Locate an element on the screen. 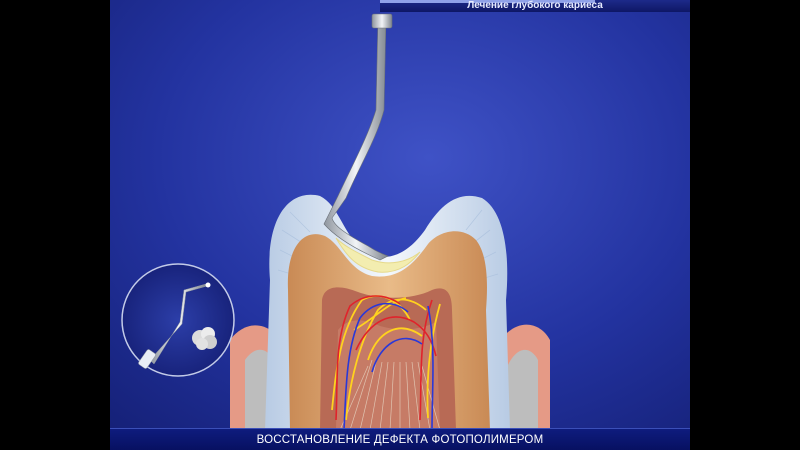  lesson-title: Лечение глубокого кариеса is located at coordinates (535, 5).